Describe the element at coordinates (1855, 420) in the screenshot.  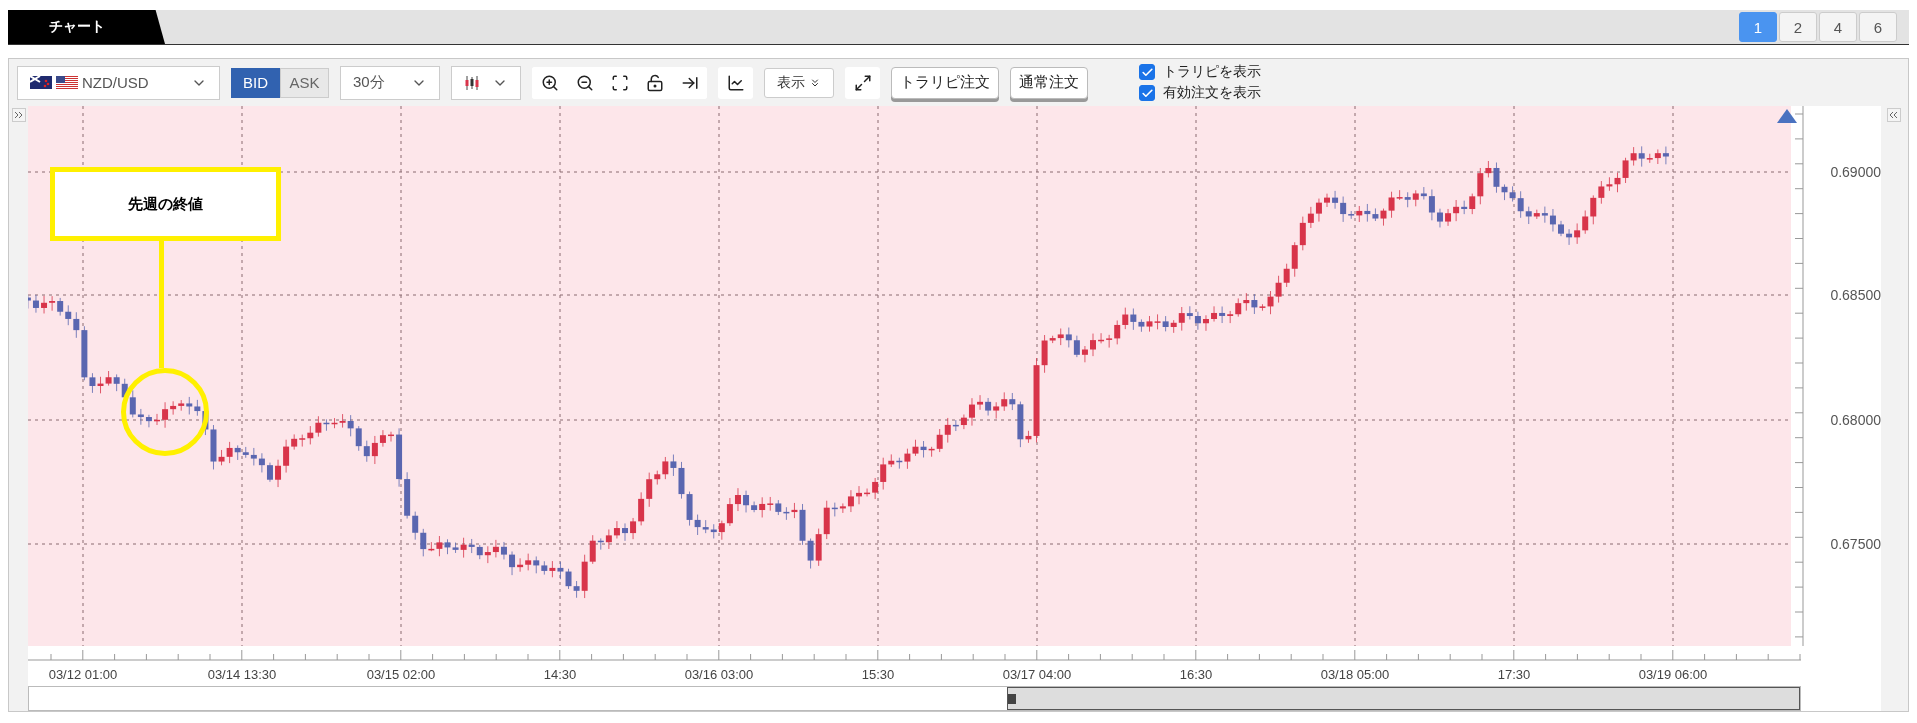
I see `y-axis-label: 0.68000` at that location.